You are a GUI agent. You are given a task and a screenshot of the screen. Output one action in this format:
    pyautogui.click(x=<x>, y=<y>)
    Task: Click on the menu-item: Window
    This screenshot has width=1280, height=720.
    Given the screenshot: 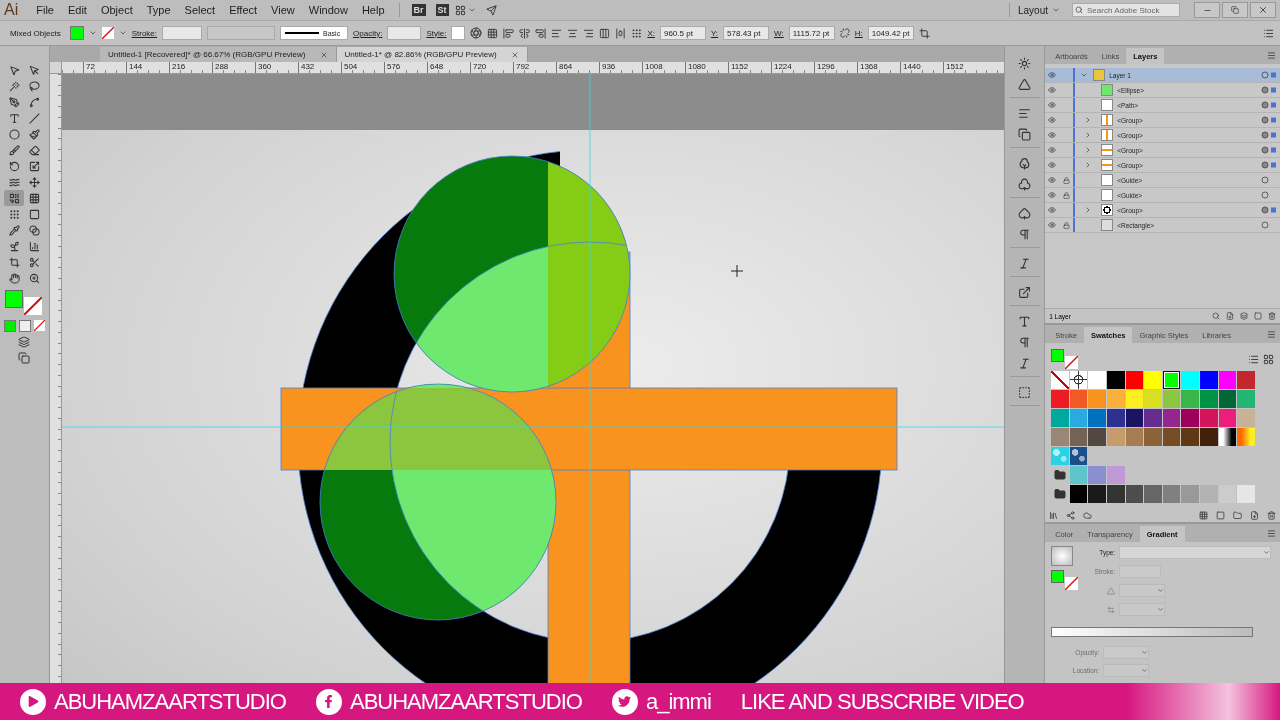 What is the action you would take?
    pyautogui.click(x=328, y=10)
    